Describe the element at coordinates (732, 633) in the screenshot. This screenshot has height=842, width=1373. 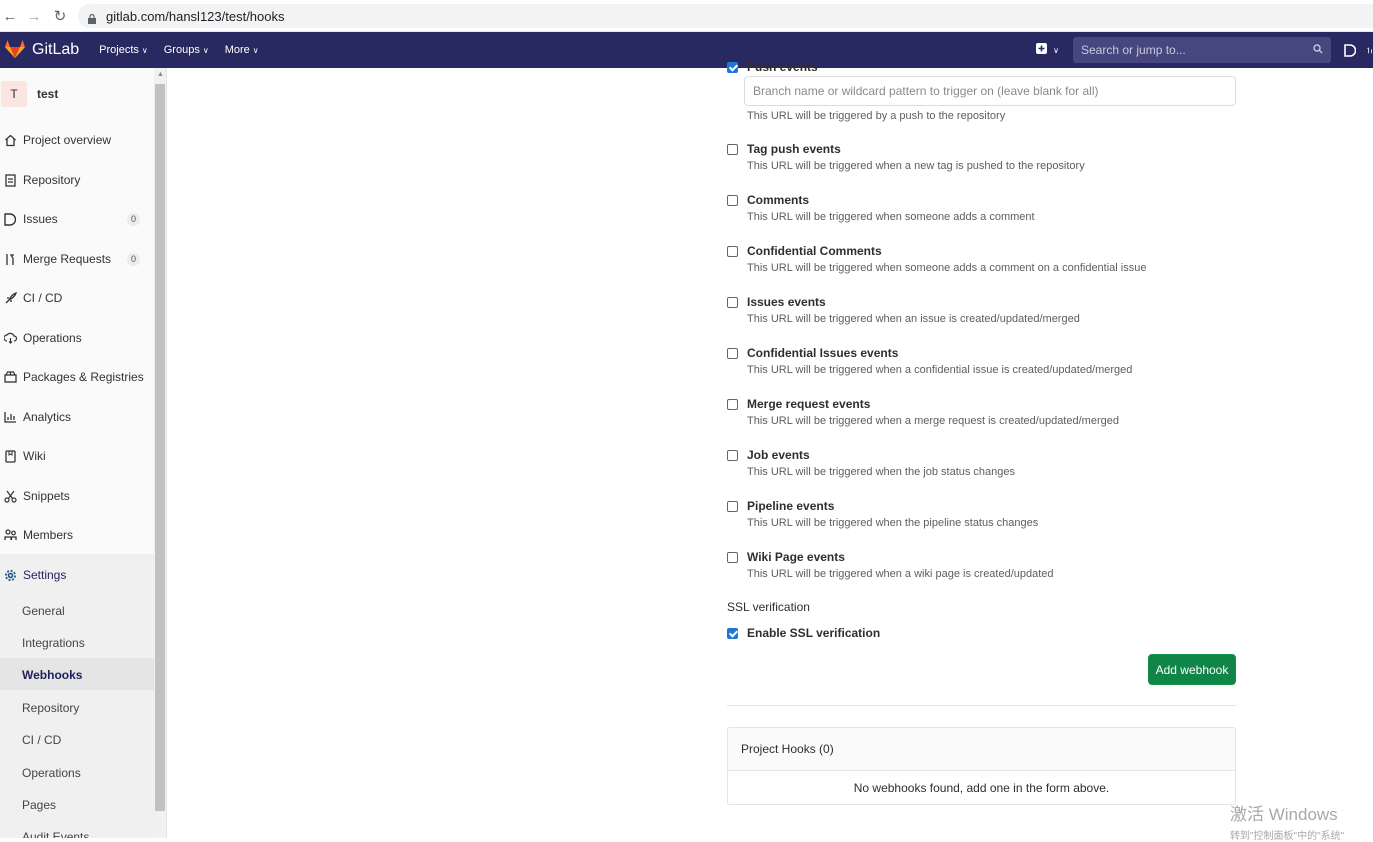
I see `ssl-checkbox` at that location.